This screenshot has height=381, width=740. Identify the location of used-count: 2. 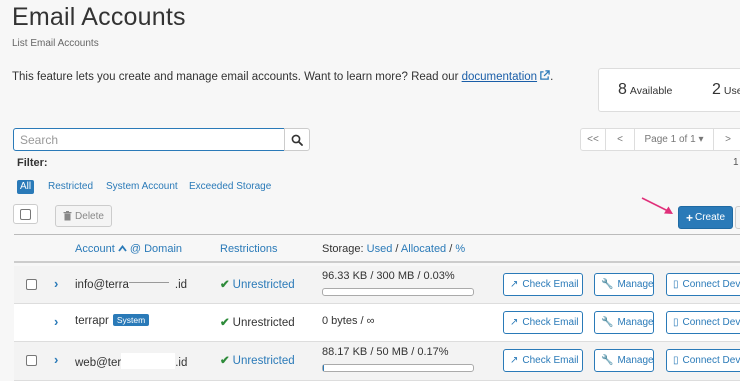
(716, 89).